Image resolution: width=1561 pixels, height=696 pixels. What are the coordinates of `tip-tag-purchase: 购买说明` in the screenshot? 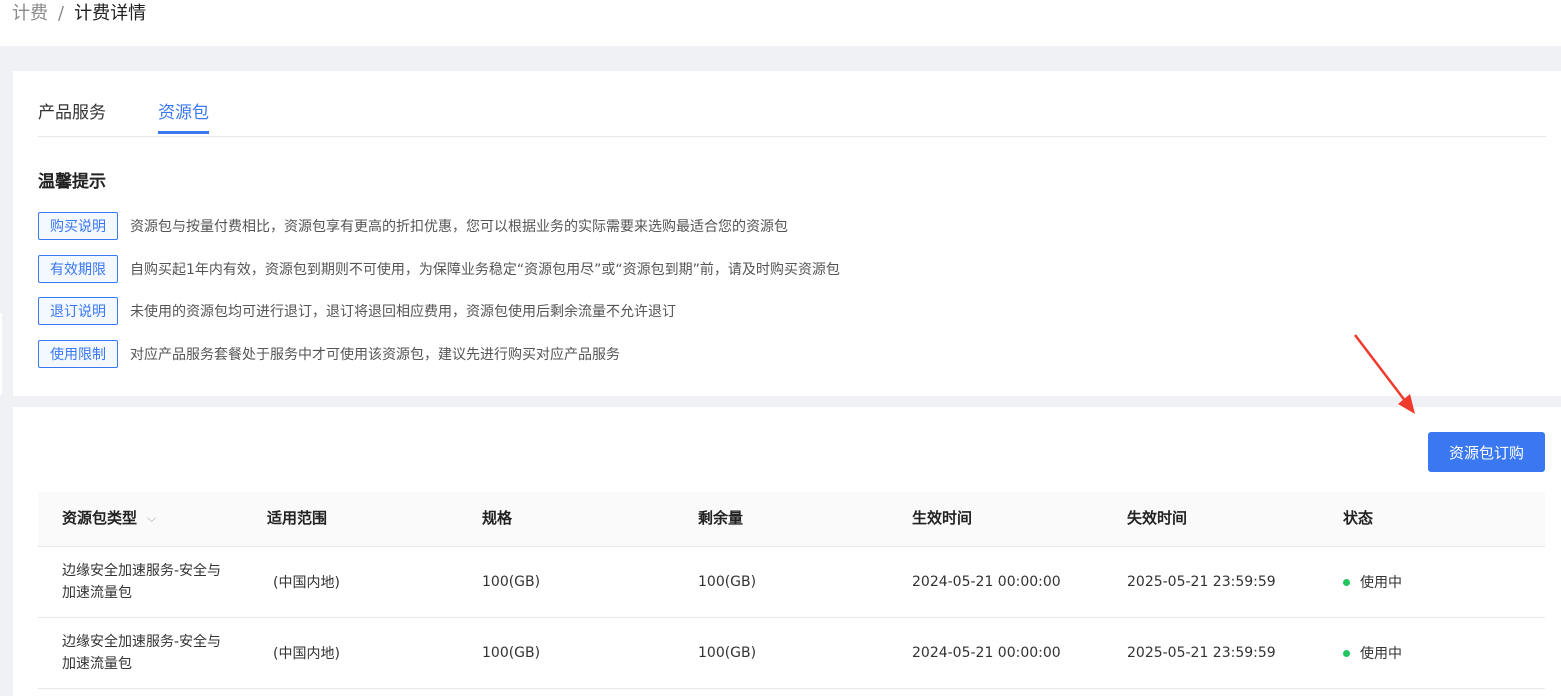 It's located at (78, 226).